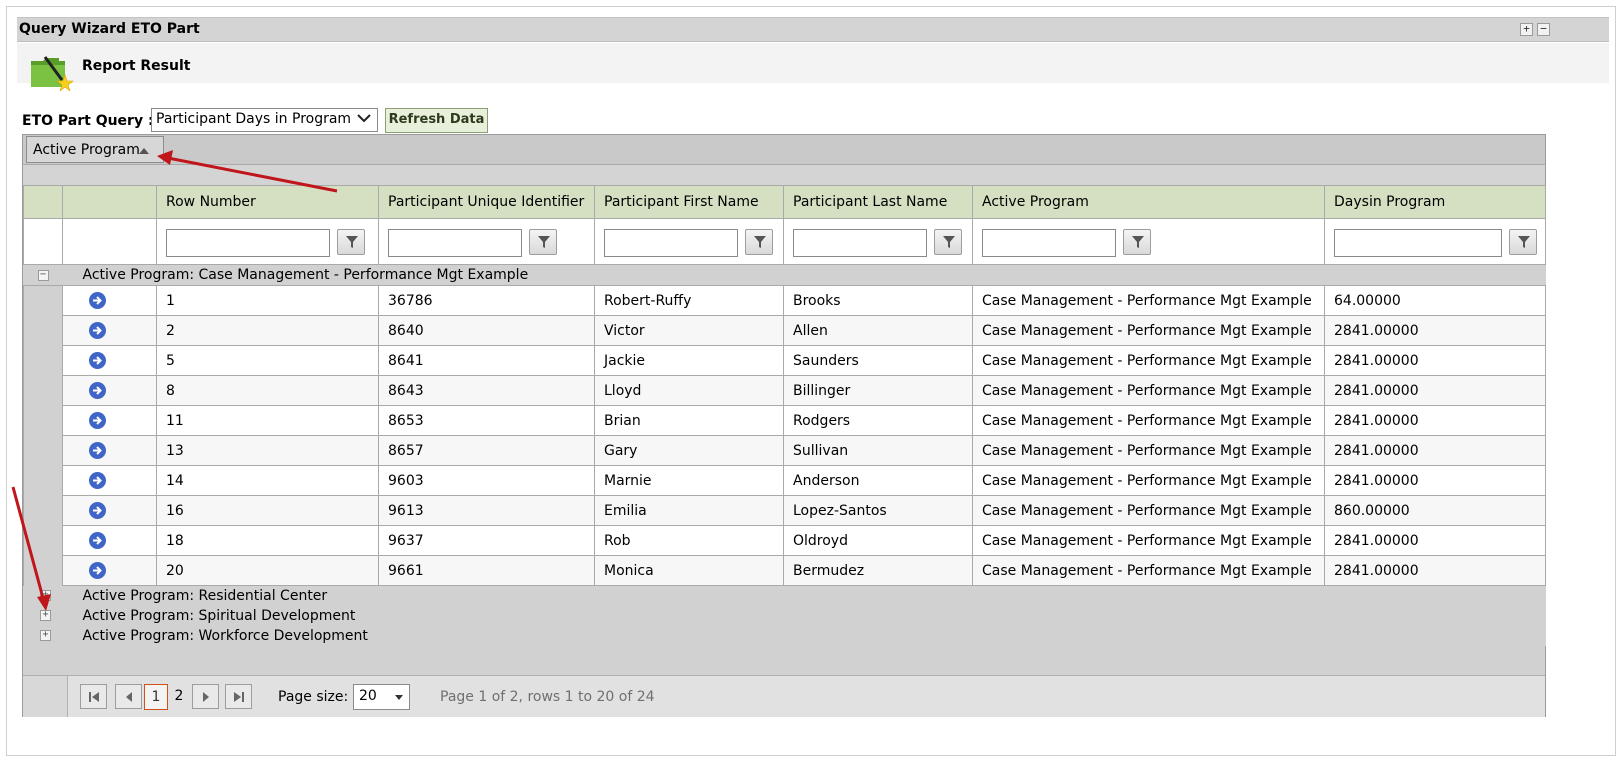 This screenshot has height=763, width=1624. What do you see at coordinates (878, 540) in the screenshot?
I see `cell-last-name: Oldroyd` at bounding box center [878, 540].